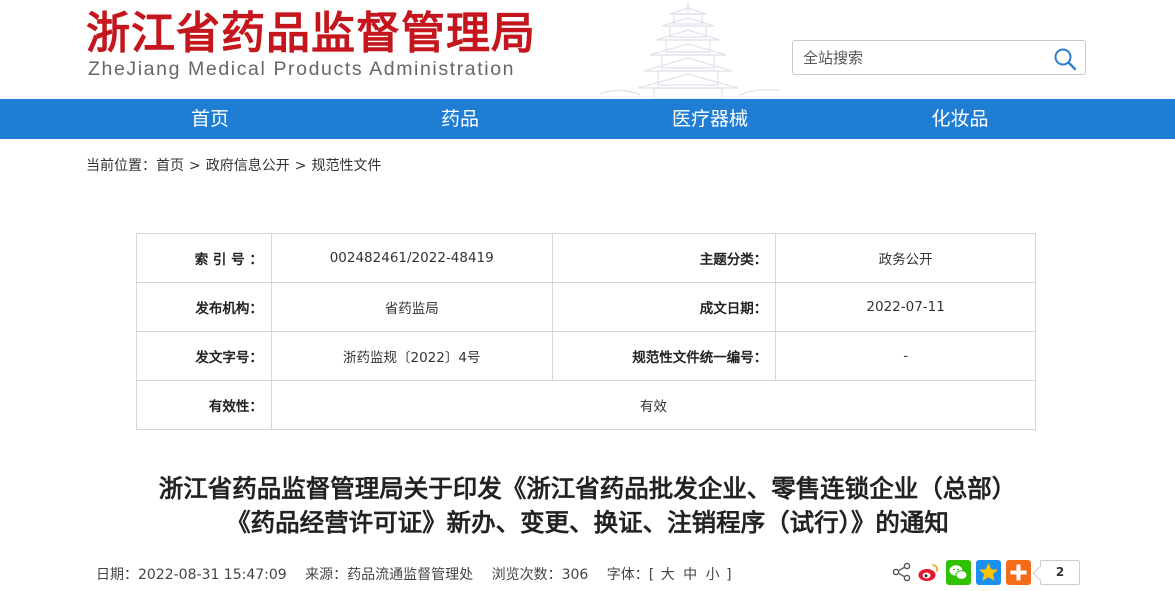  Describe the element at coordinates (204, 307) in the screenshot. I see `issuer-label: 发布机构：` at that location.